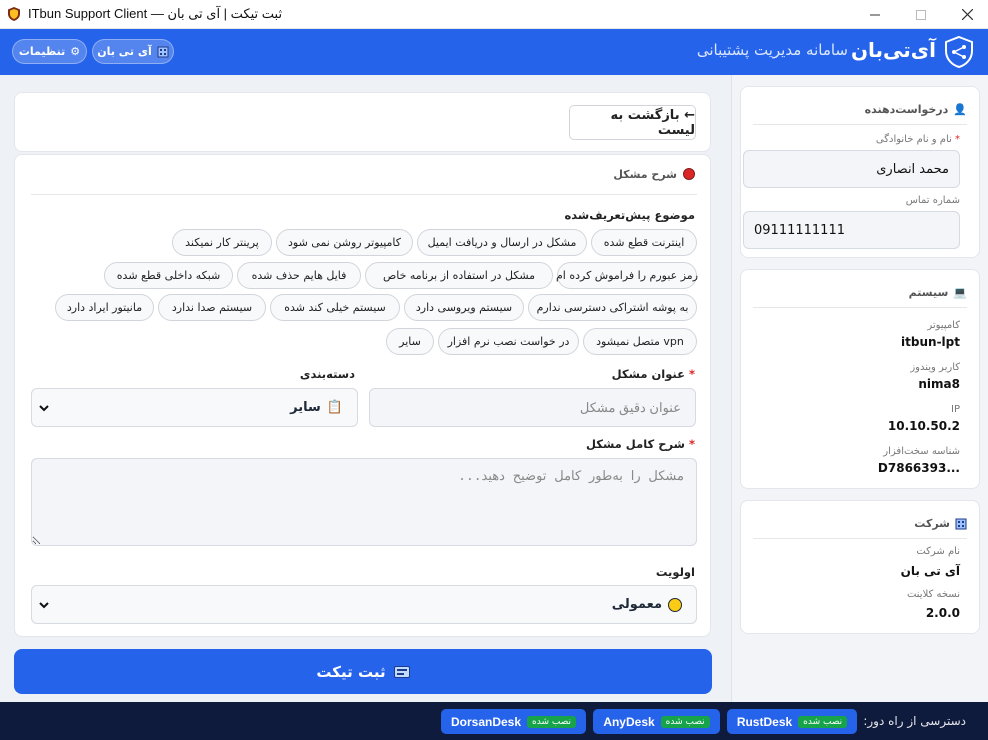 This screenshot has width=988, height=740. I want to click on maximize-button, so click(921, 14).